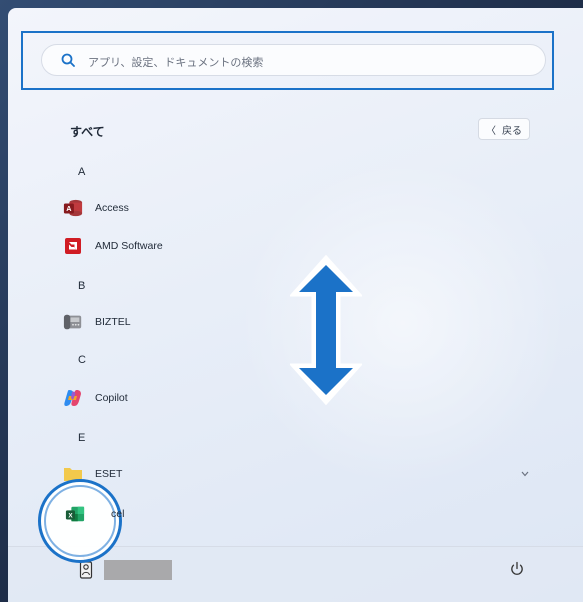 The image size is (583, 602). I want to click on group-letter-a: A, so click(81, 172).